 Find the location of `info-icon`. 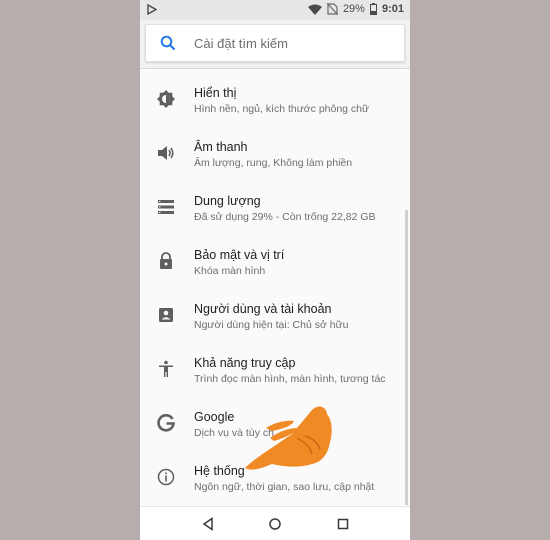

info-icon is located at coordinates (166, 477).